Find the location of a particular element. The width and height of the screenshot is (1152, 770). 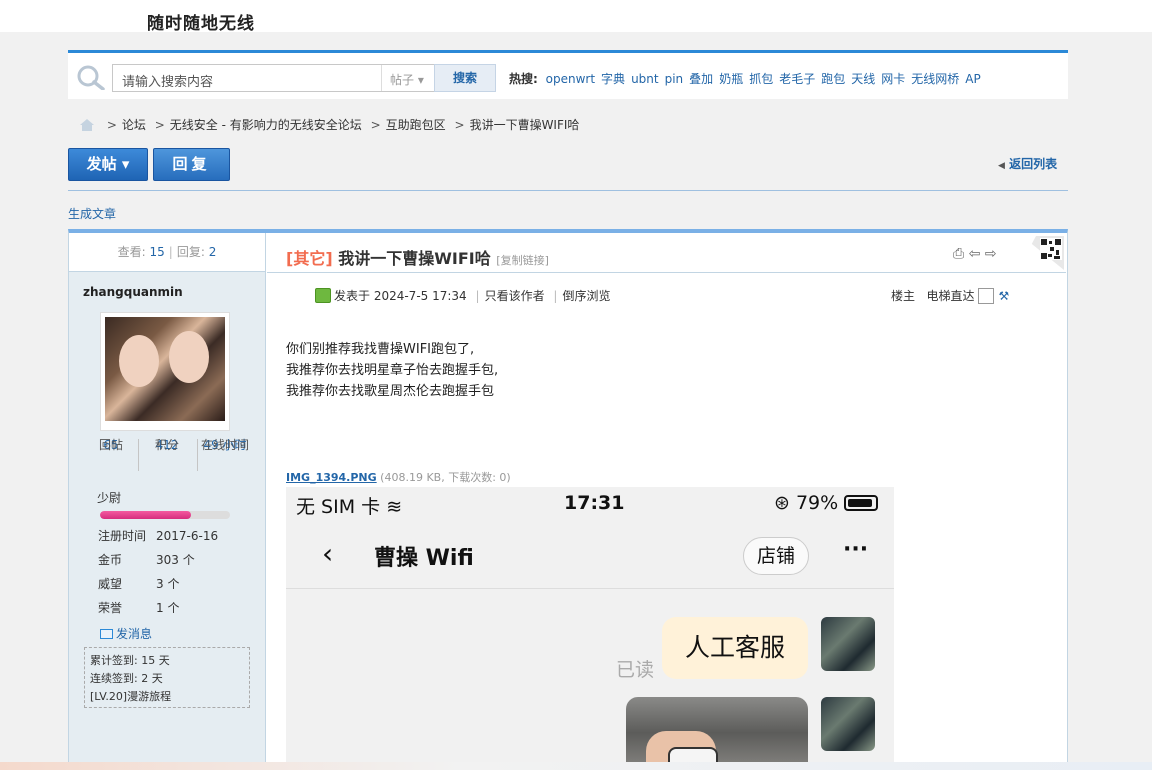

attachment: IMG_1394.PNG (408.19 KB, 下载次数: 0) is located at coordinates (398, 477).